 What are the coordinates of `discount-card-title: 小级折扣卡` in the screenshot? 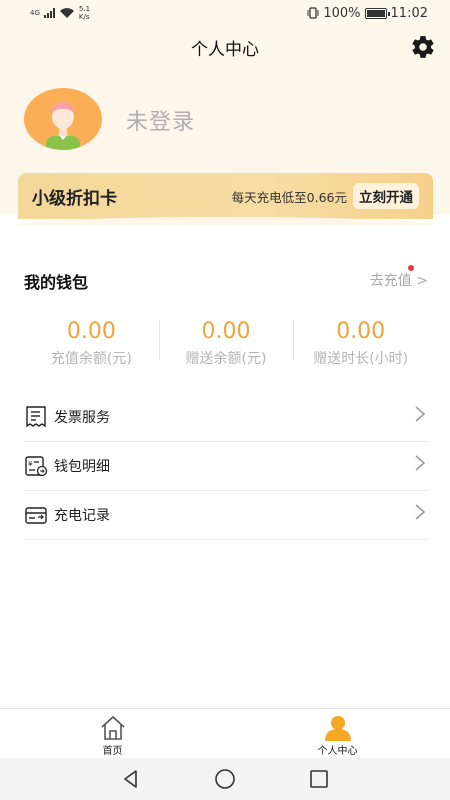 It's located at (74, 198).